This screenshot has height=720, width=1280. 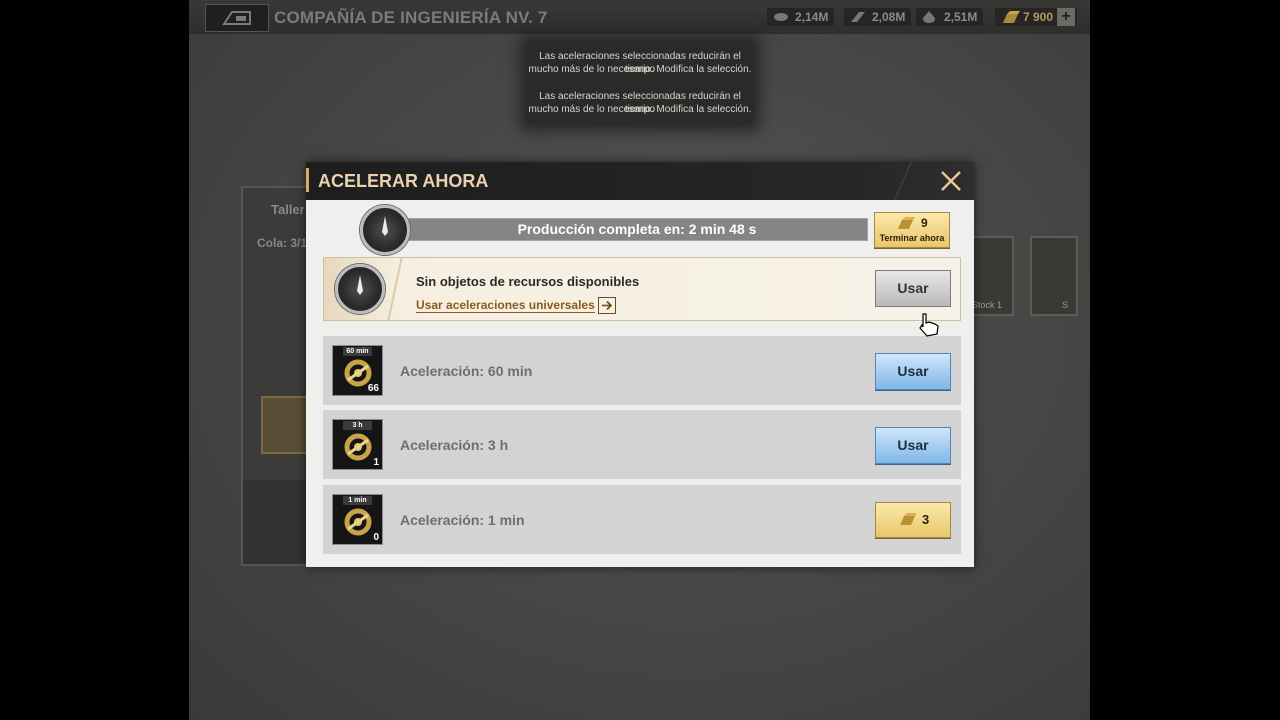 I want to click on back-arrow-icon, so click(x=236, y=18).